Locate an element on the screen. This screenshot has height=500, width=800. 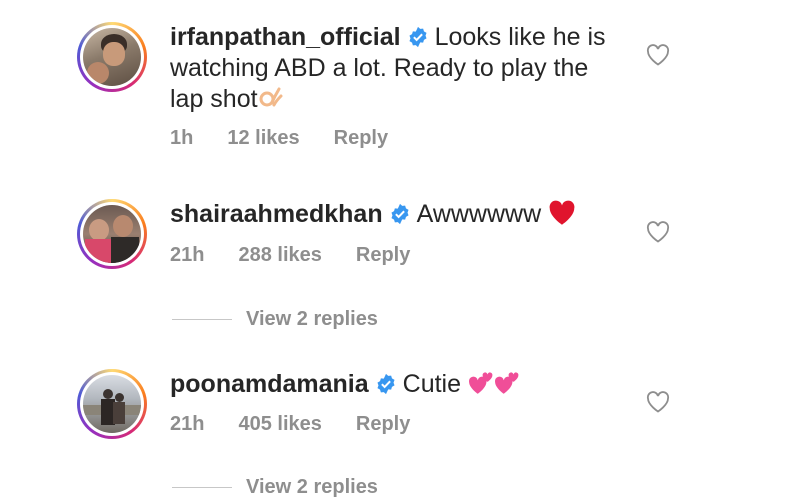
comment-meta: 1h 12 likes Reply is located at coordinates (296, 138).